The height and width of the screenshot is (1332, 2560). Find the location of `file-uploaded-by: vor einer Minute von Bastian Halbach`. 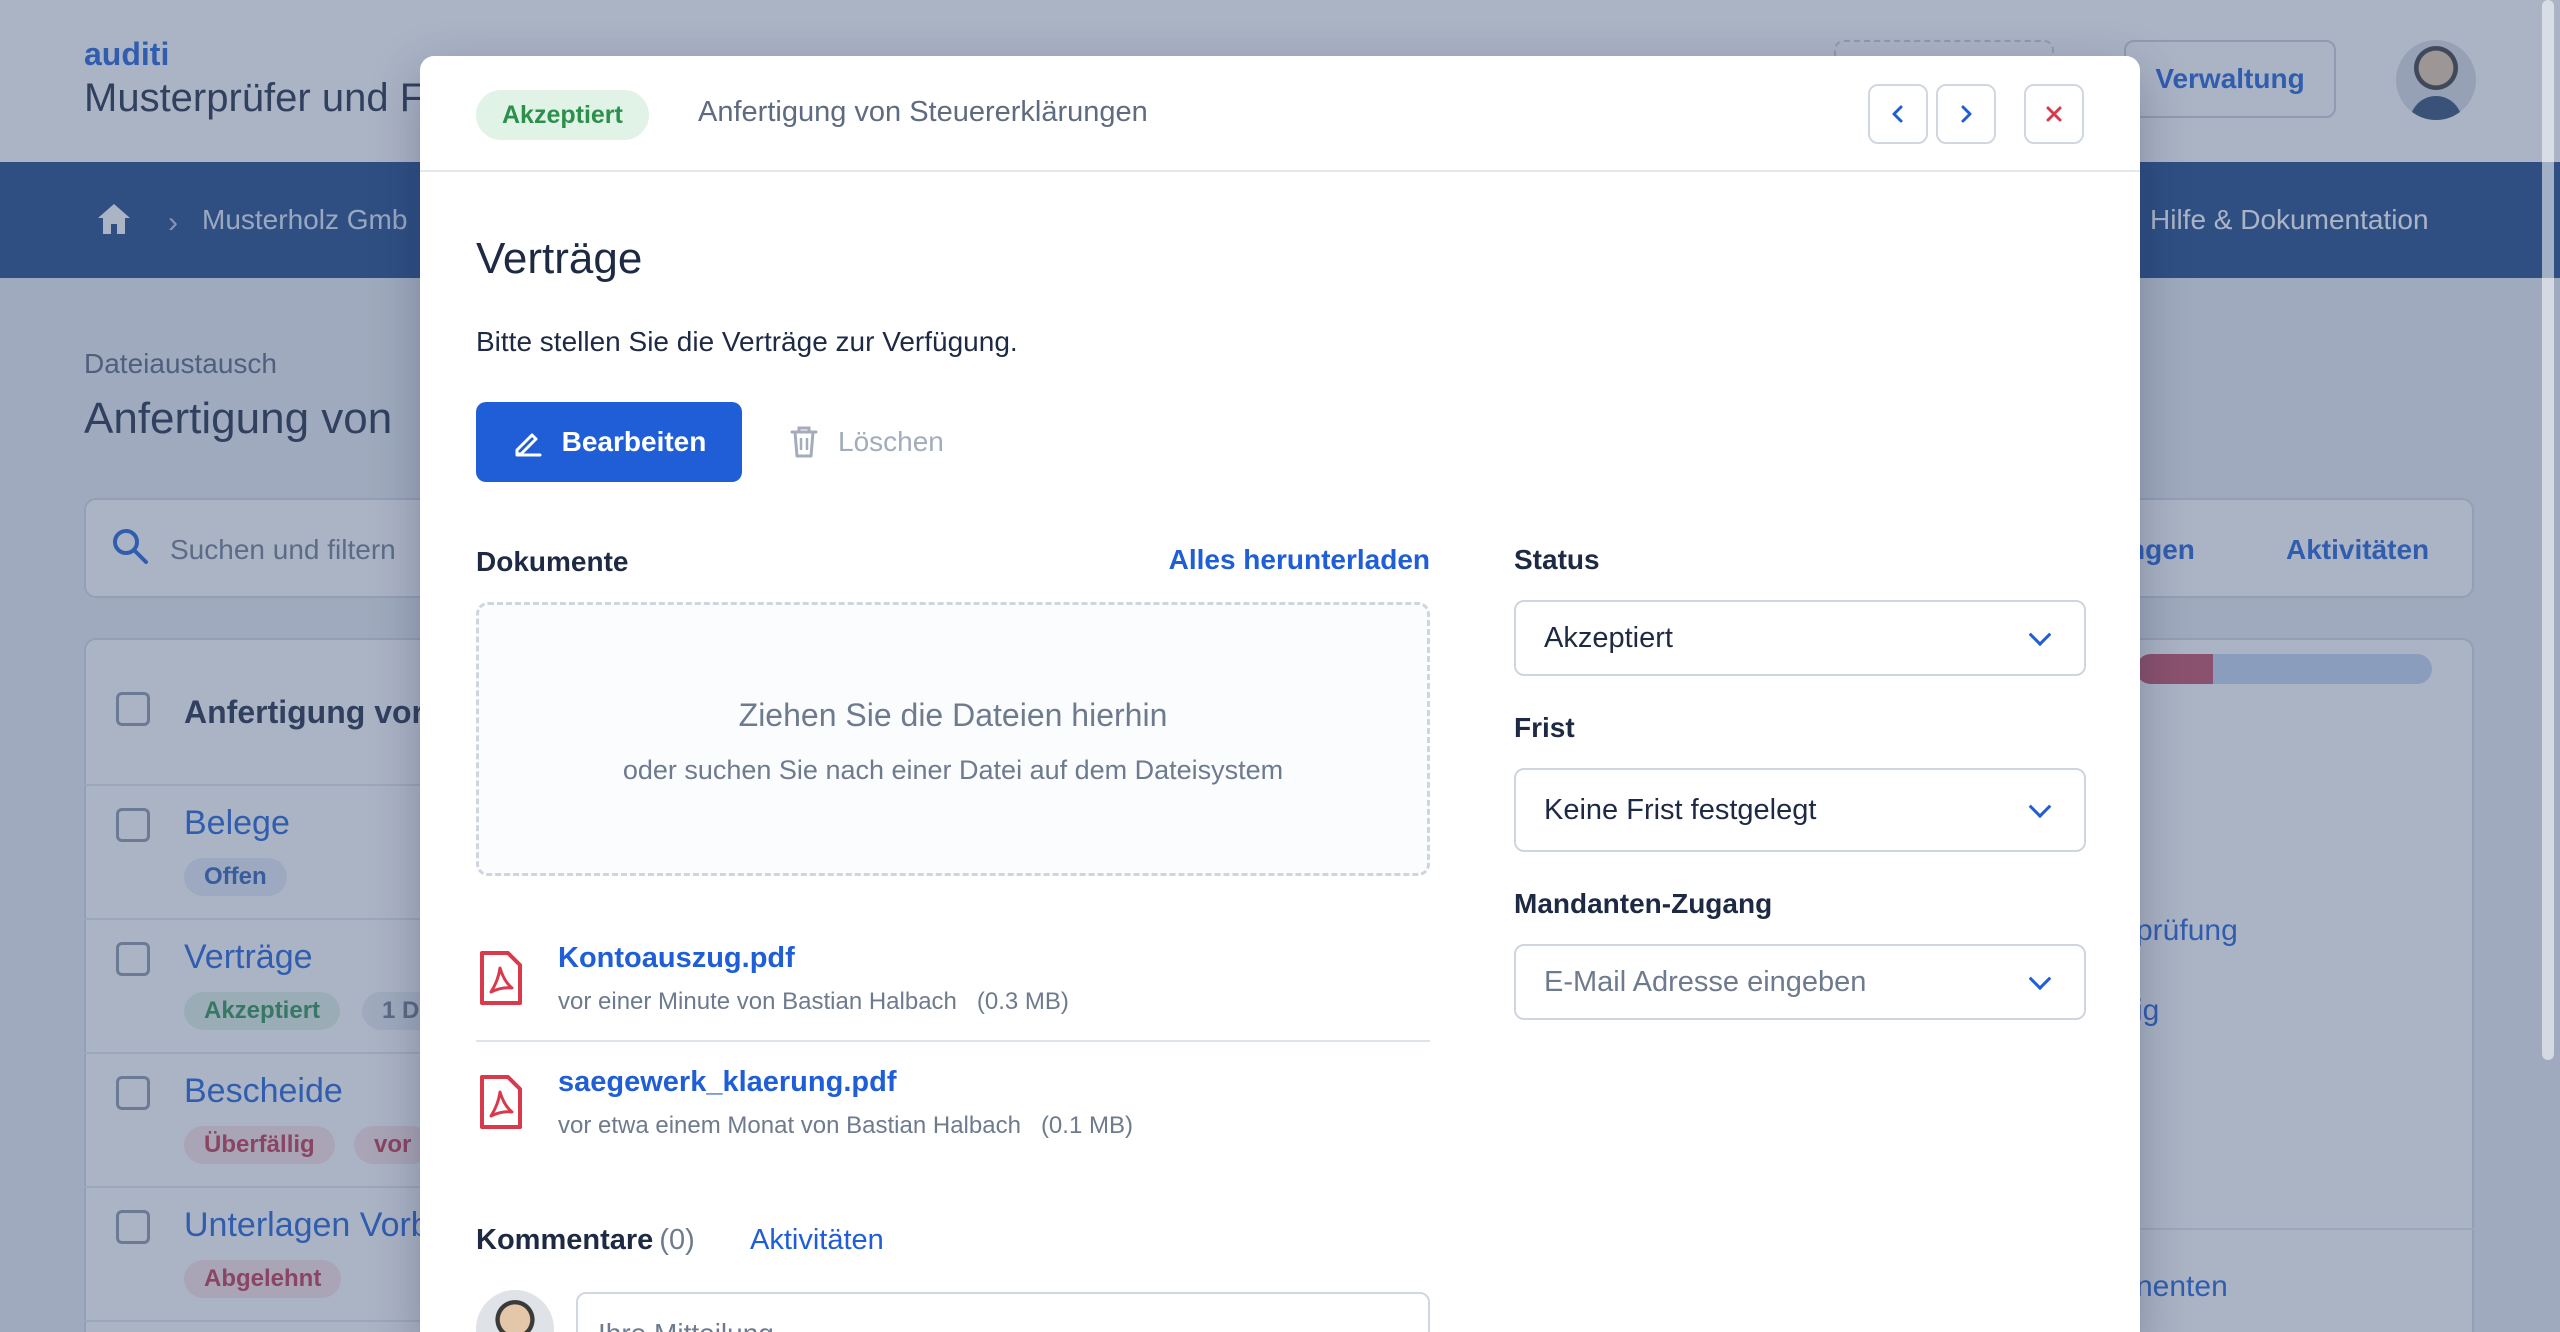

file-uploaded-by: vor einer Minute von Bastian Halbach is located at coordinates (757, 1001).